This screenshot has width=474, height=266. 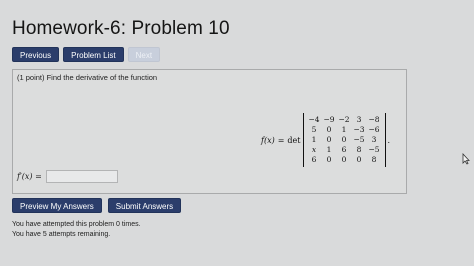 What do you see at coordinates (144, 54) in the screenshot?
I see `next-button: Next` at bounding box center [144, 54].